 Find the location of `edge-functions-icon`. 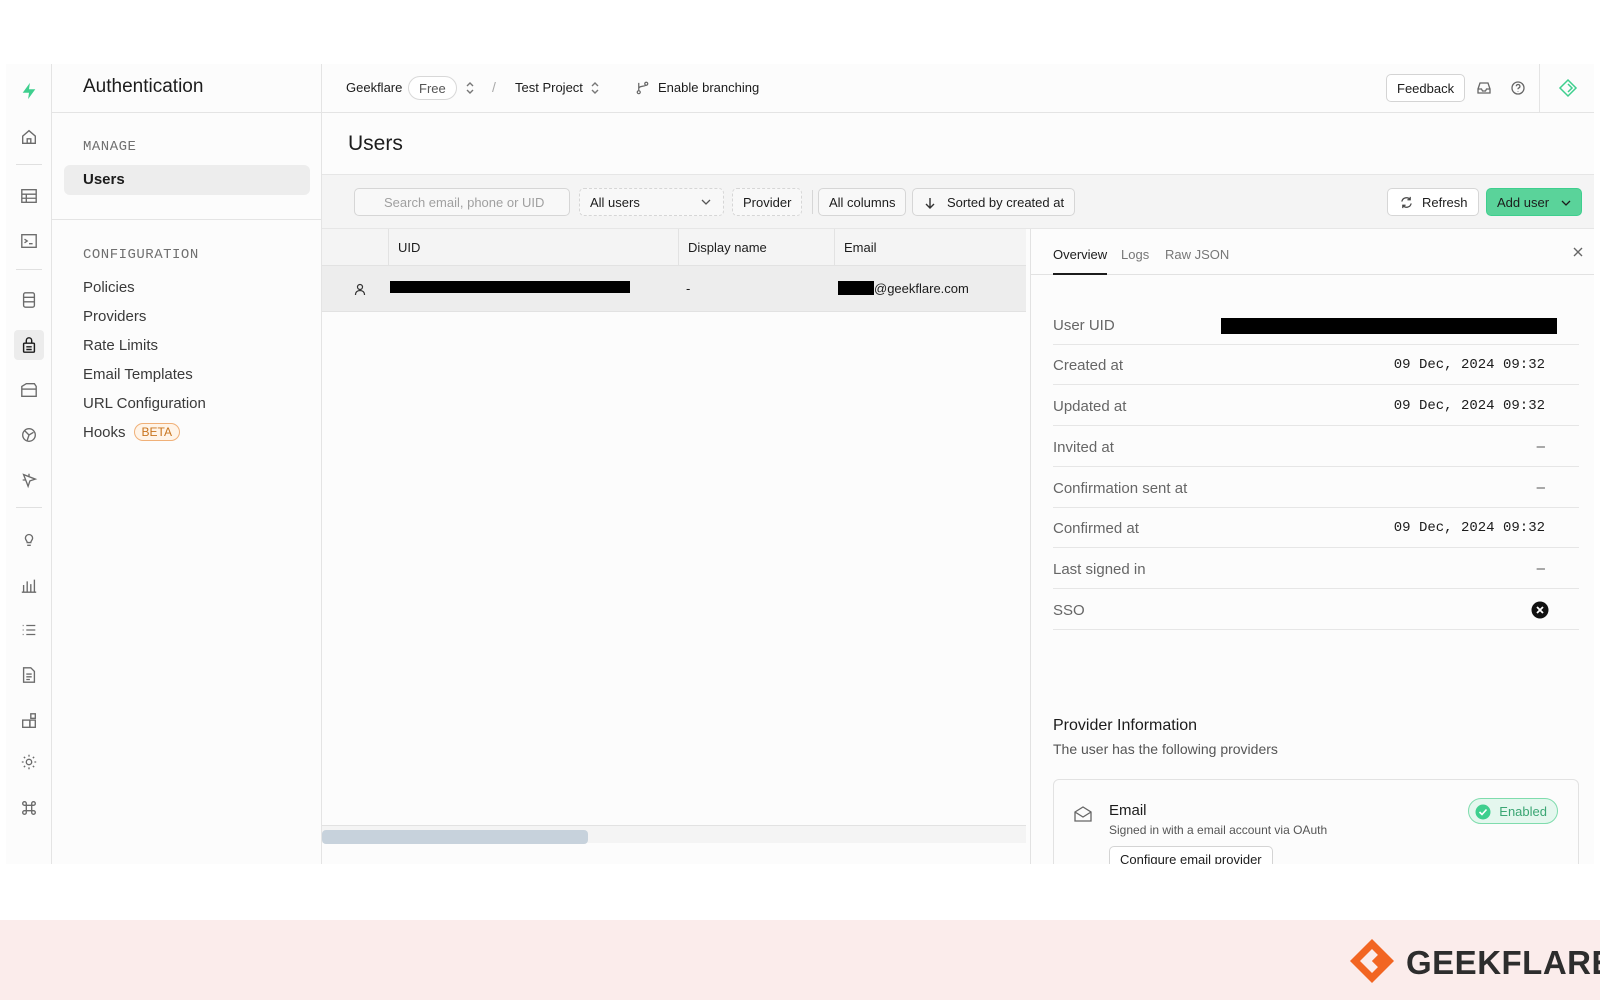

edge-functions-icon is located at coordinates (29, 480).